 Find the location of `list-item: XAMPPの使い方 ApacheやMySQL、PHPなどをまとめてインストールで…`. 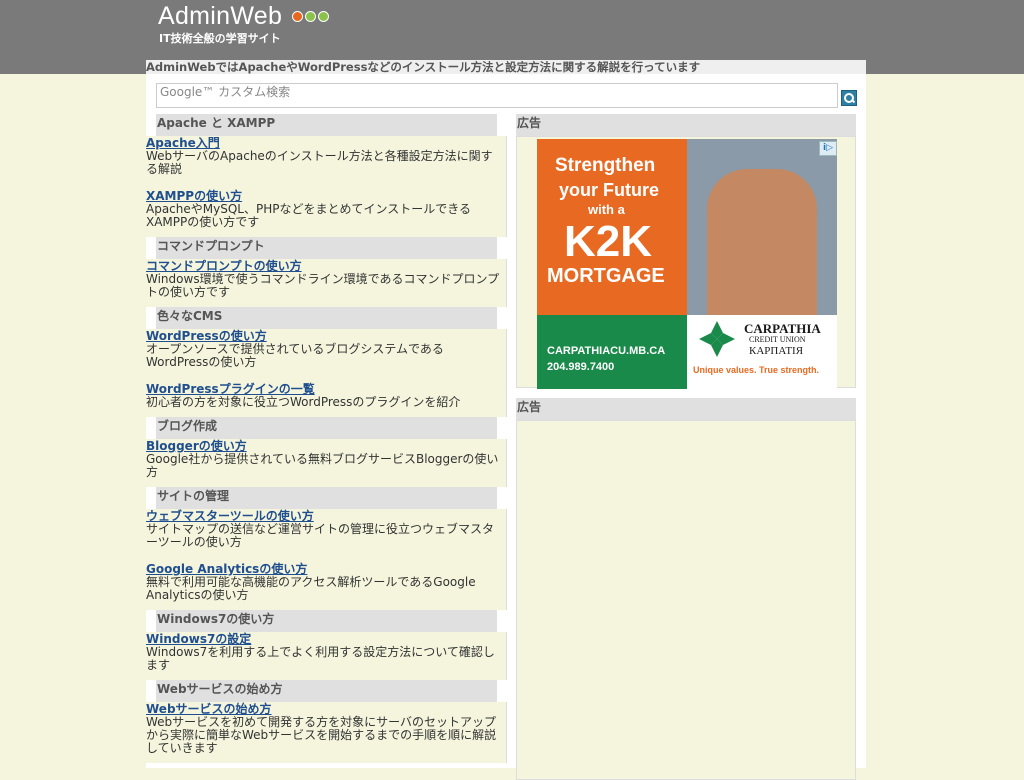

list-item: XAMPPの使い方 ApacheやMySQL、PHPなどをまとめてインストールで… is located at coordinates (326, 209).